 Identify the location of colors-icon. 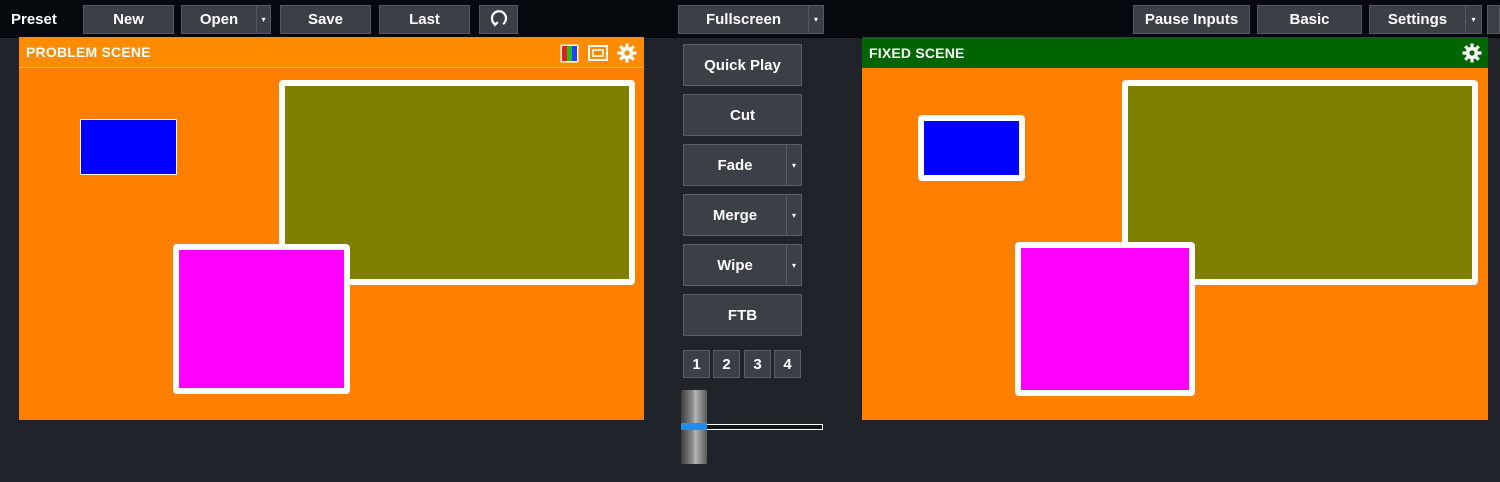
(569, 53).